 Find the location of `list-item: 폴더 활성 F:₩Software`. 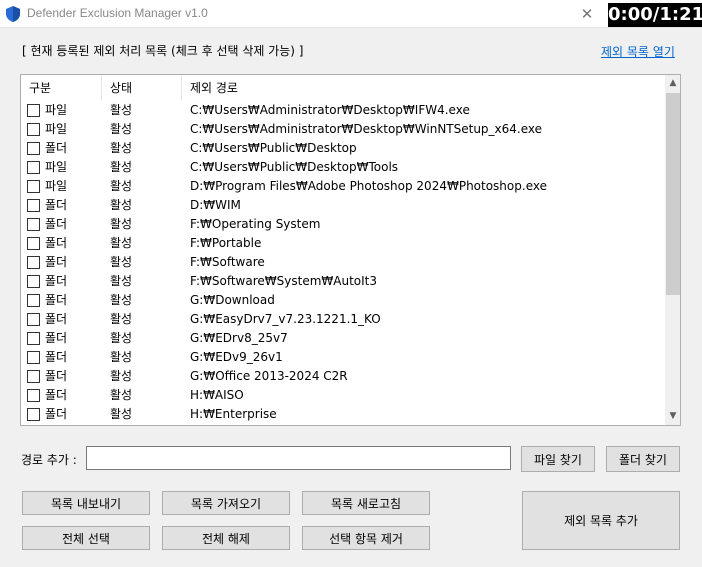

list-item: 폴더 활성 F:₩Software is located at coordinates (343, 262).